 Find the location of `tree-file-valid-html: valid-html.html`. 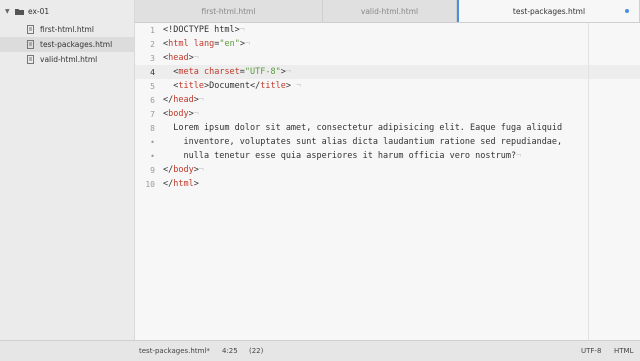

tree-file-valid-html: valid-html.html is located at coordinates (67, 59).